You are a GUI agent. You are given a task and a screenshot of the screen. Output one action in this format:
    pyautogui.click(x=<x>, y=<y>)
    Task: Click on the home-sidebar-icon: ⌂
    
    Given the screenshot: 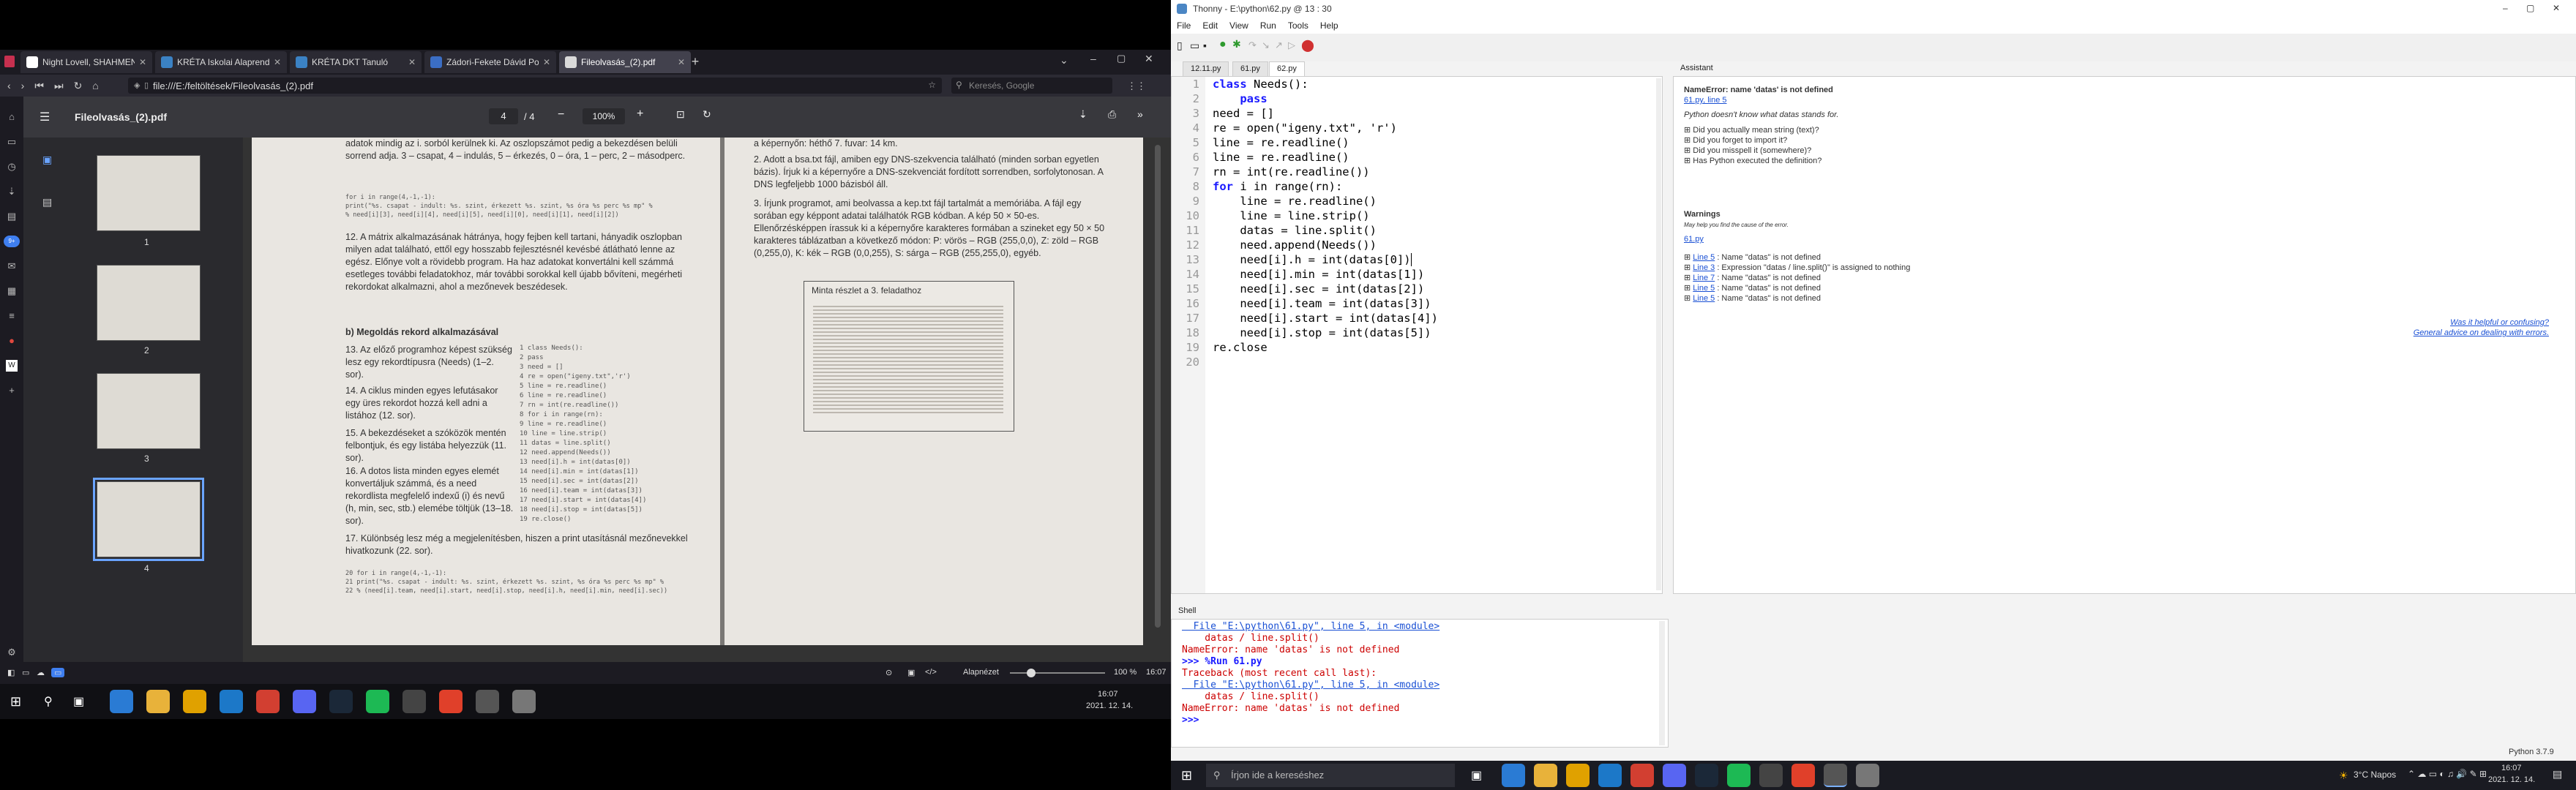 What is the action you would take?
    pyautogui.click(x=12, y=117)
    